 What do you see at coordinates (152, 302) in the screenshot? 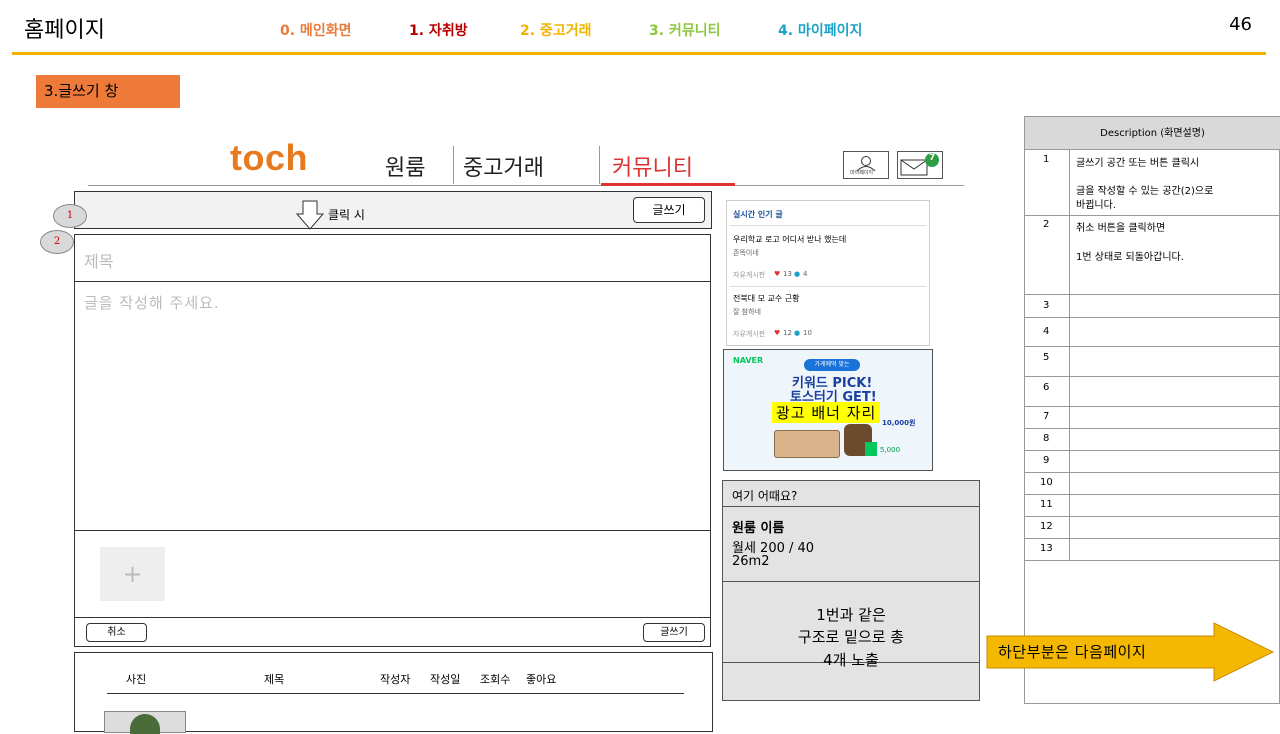
I see `body-textarea: 글을 작성해 주세요.` at bounding box center [152, 302].